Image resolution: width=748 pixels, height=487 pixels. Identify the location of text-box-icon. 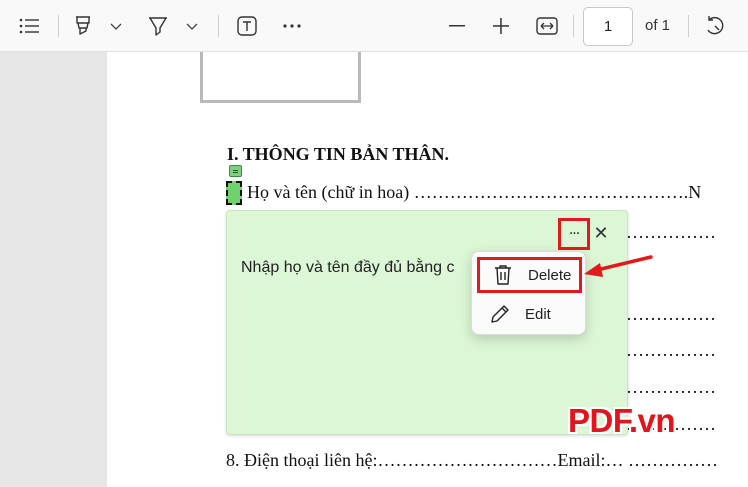
(247, 26).